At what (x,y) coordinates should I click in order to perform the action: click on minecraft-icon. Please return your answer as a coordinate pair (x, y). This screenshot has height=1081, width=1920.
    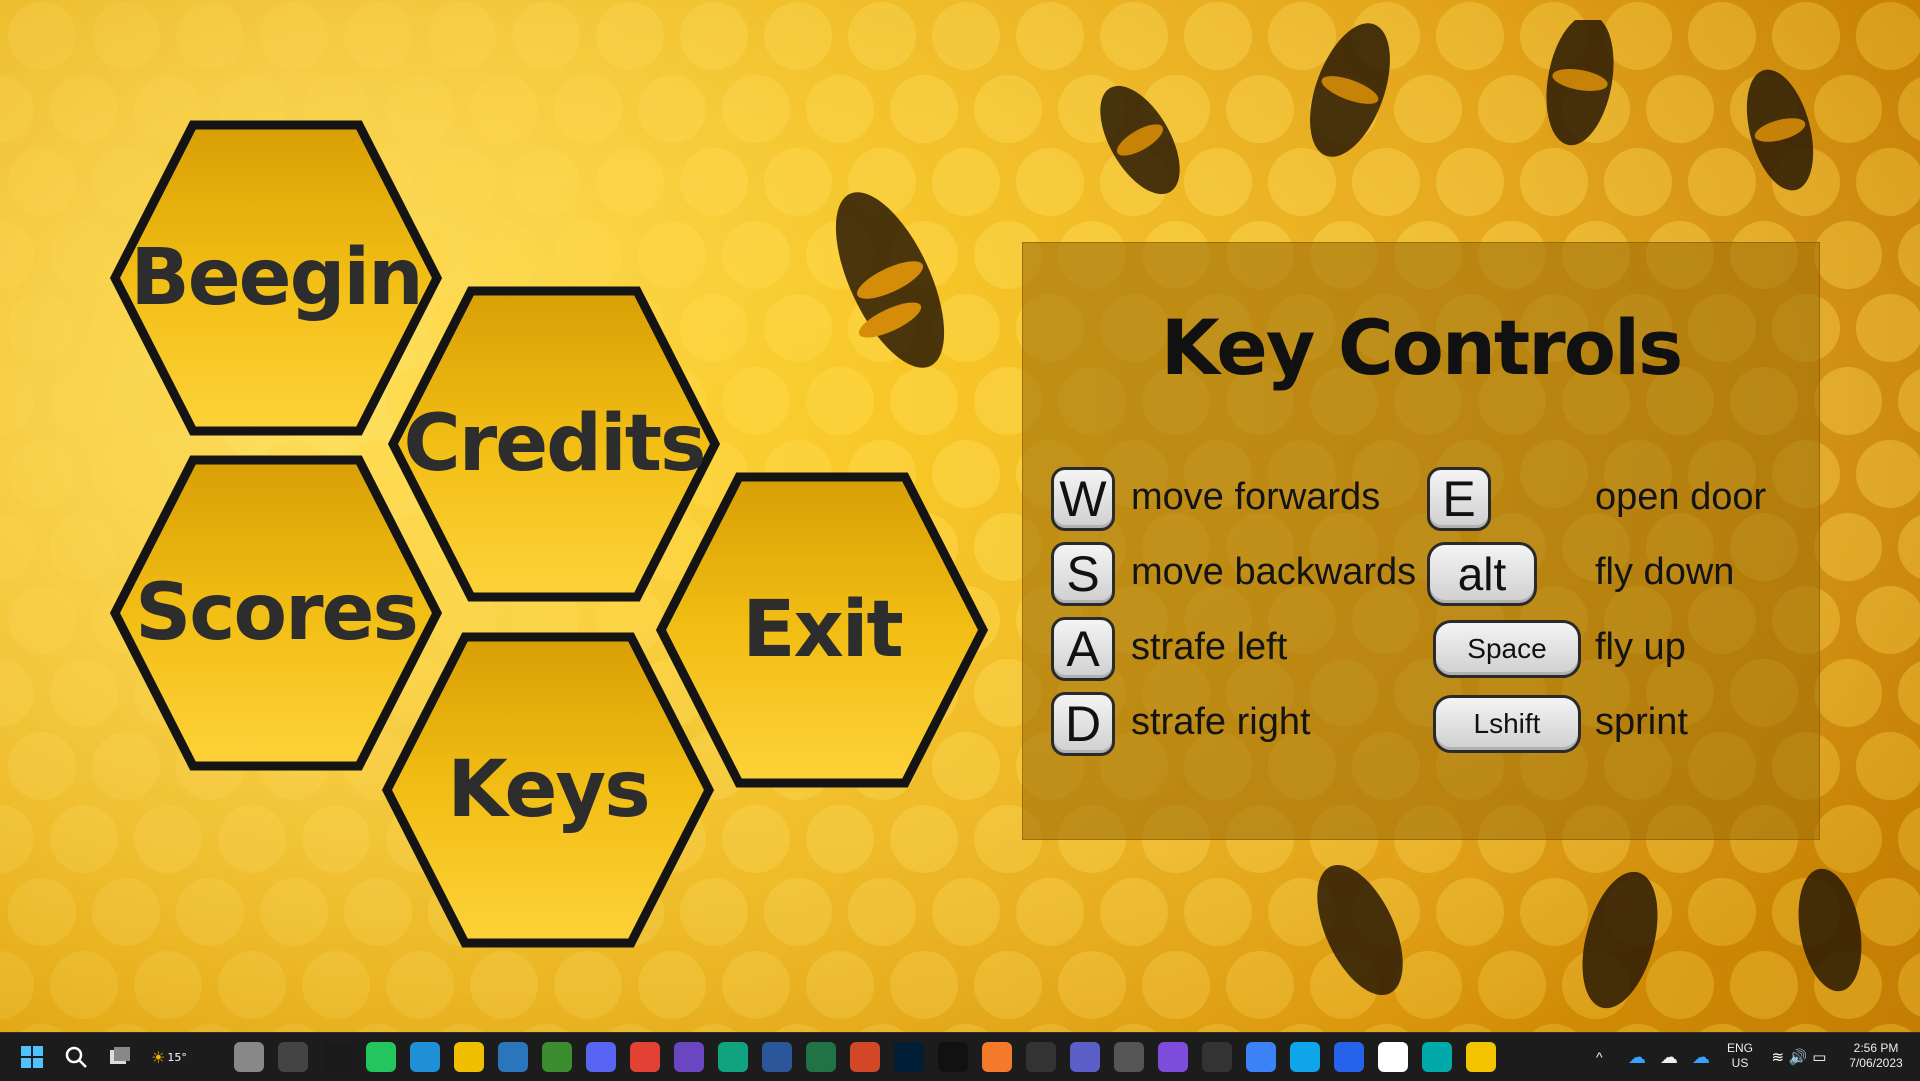
    Looking at the image, I should click on (557, 1057).